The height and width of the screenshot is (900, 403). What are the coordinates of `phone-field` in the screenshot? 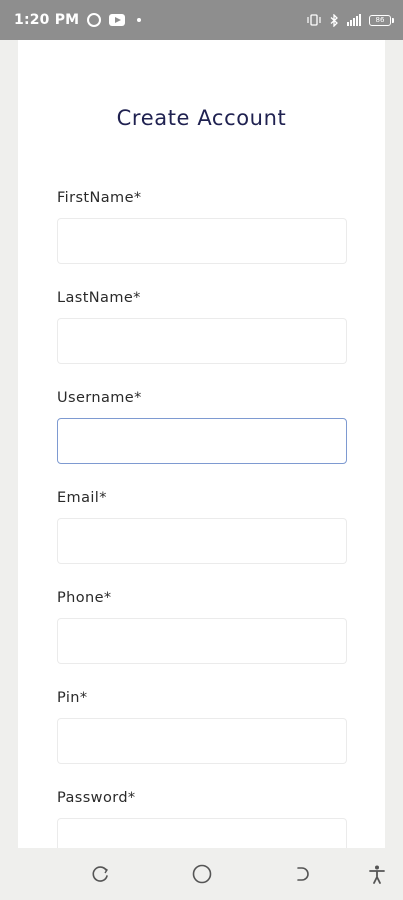 It's located at (202, 641).